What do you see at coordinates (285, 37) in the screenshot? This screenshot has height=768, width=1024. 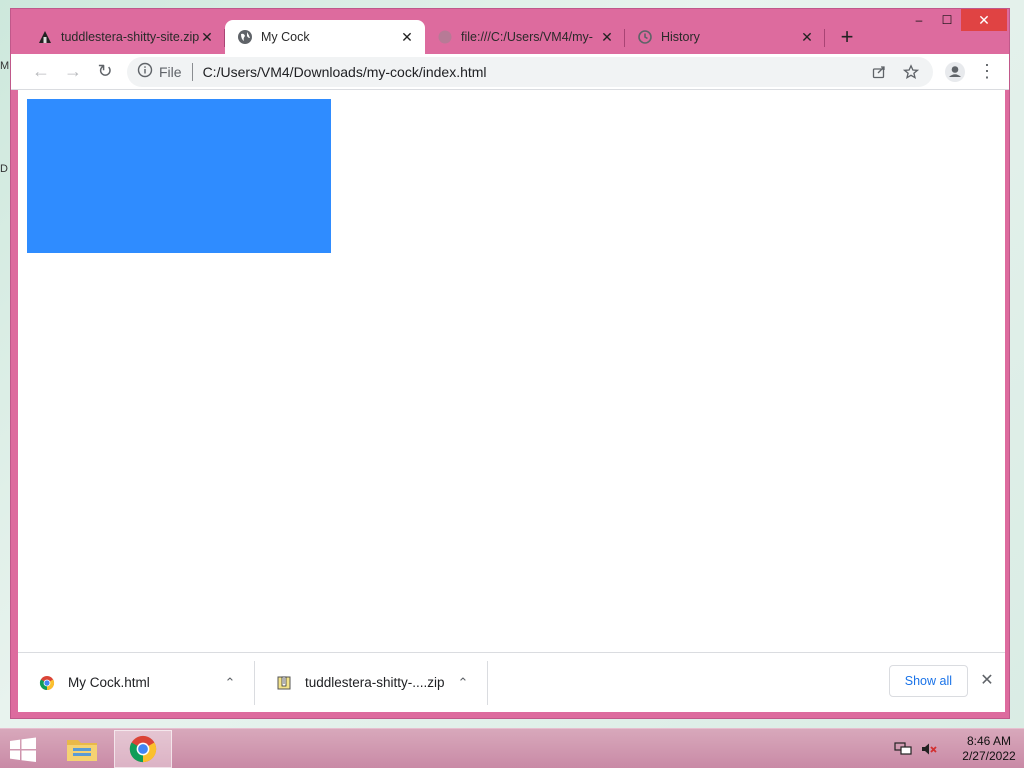 I see `tab-title: My Cock` at bounding box center [285, 37].